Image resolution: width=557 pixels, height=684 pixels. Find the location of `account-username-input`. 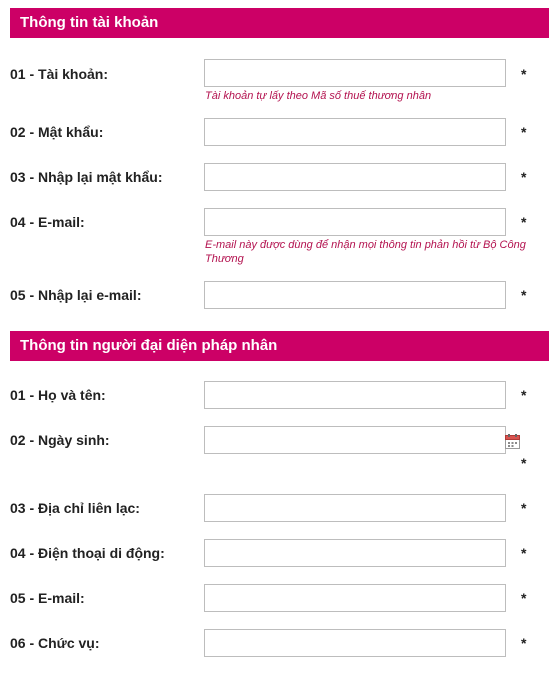

account-username-input is located at coordinates (355, 73).